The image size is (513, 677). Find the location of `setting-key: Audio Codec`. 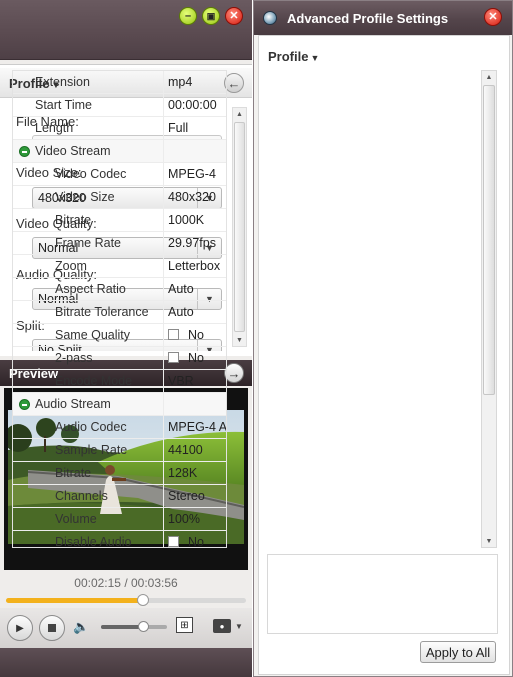

setting-key: Audio Codec is located at coordinates (91, 427).